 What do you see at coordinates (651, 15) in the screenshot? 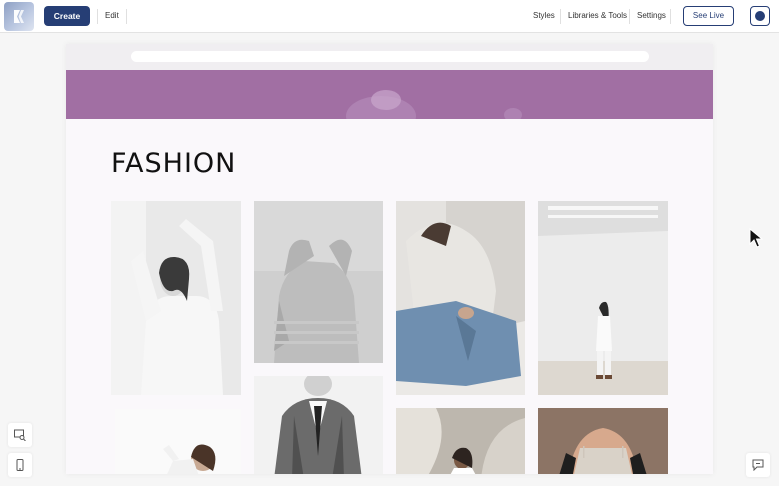
I see `settings-menu: Settings` at bounding box center [651, 15].